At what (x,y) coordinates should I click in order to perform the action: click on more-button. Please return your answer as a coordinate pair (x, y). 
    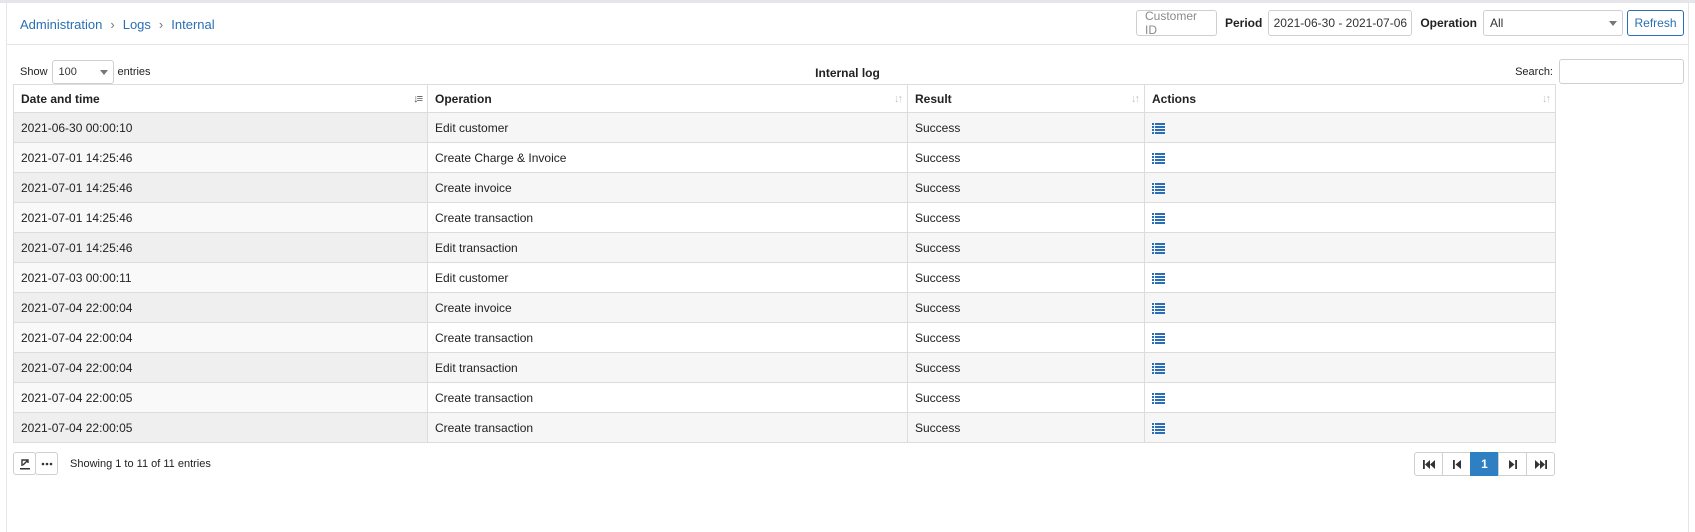
    Looking at the image, I should click on (46, 463).